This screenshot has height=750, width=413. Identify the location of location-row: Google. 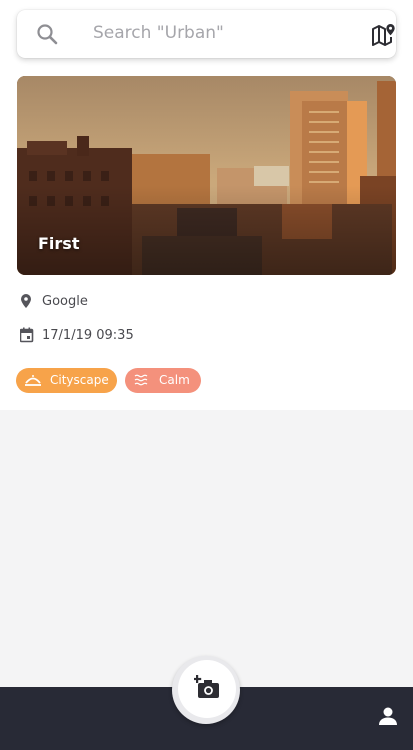
(120, 302).